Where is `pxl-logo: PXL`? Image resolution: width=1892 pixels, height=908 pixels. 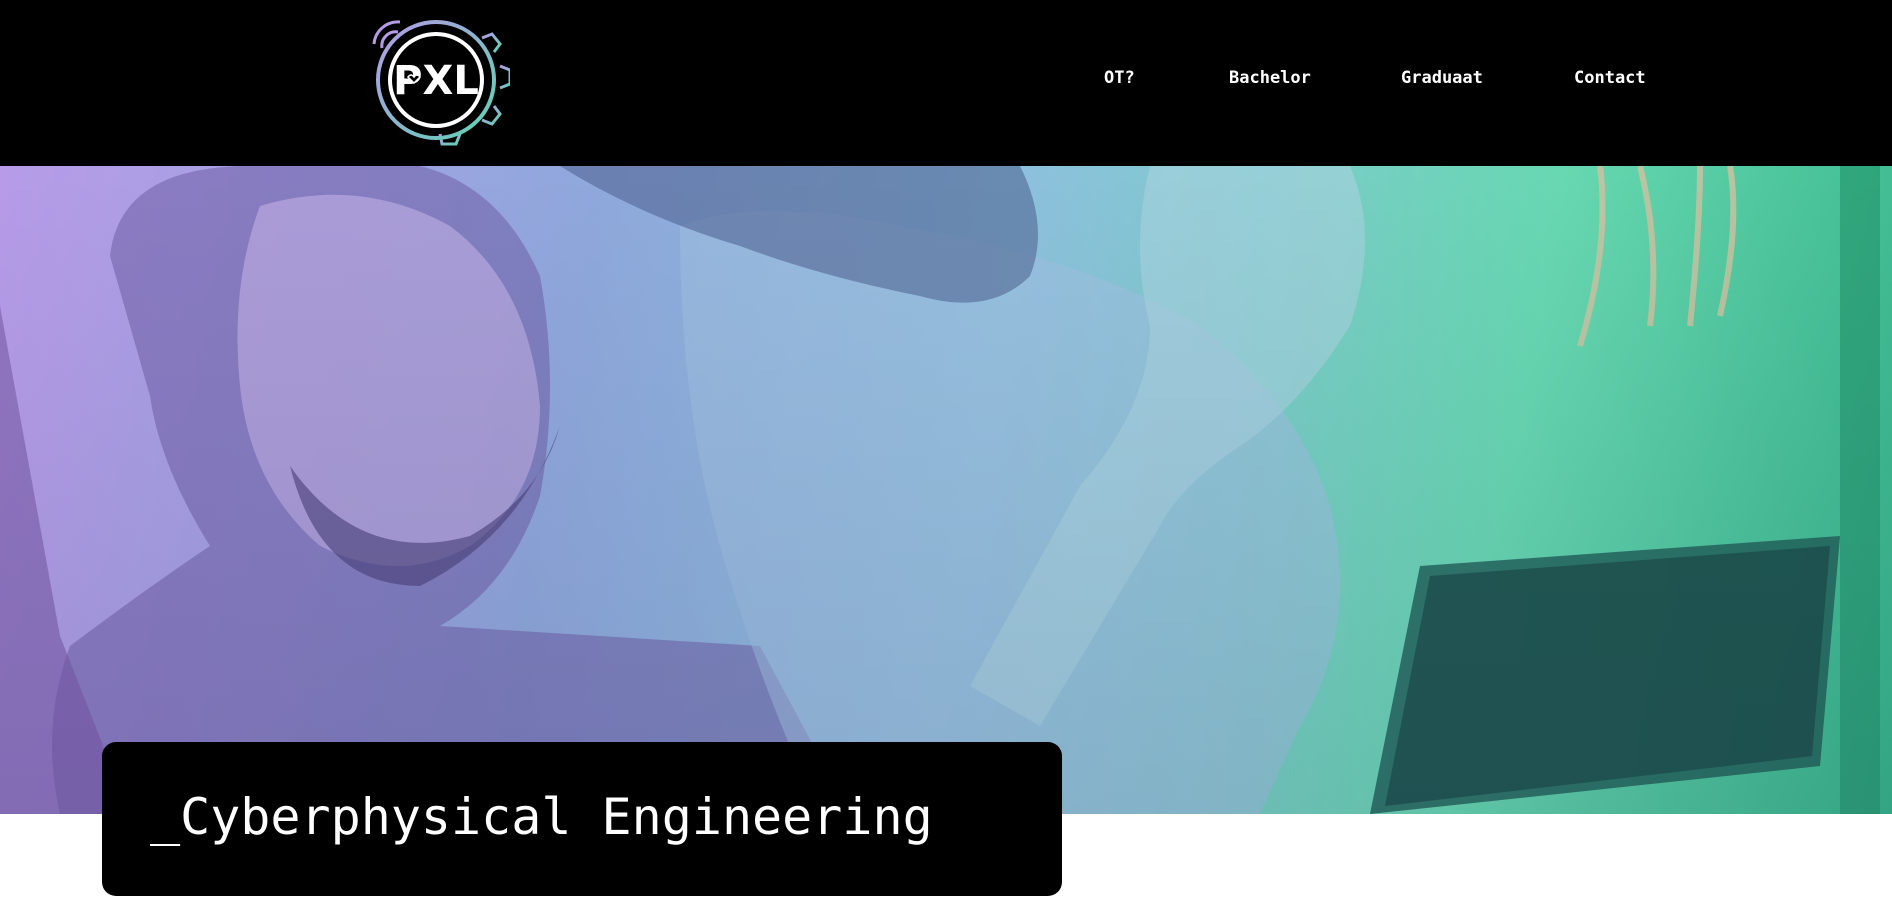
pxl-logo: PXL is located at coordinates (438, 81).